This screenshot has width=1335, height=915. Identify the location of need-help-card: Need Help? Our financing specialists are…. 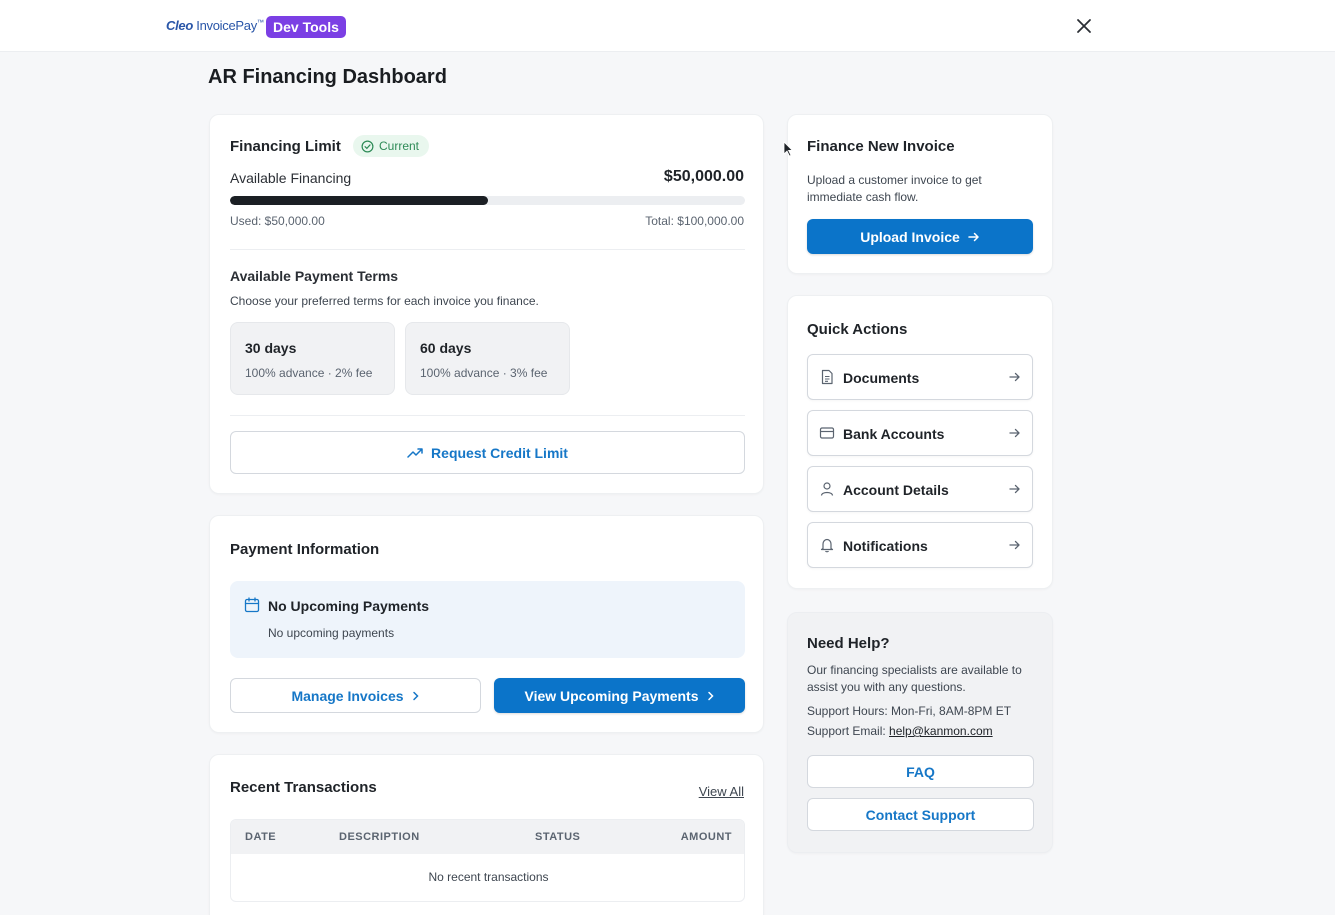
(920, 732).